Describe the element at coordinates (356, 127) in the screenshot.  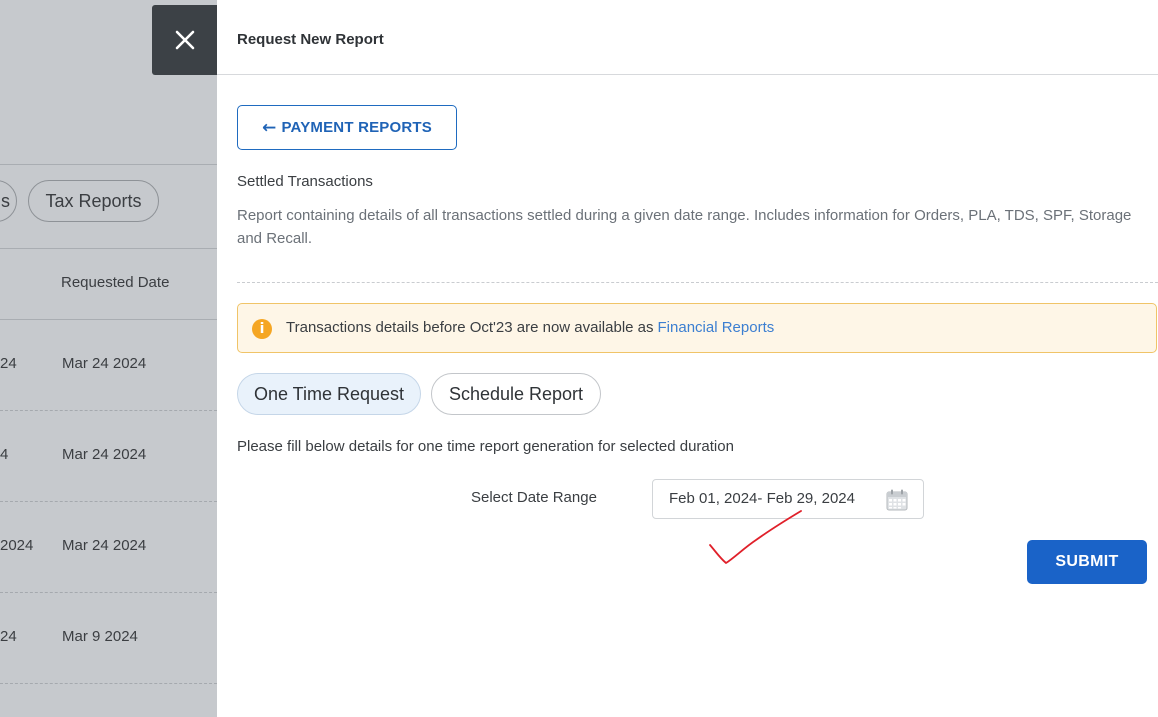
I see `back-button-label: PAYMENT REPORTS` at that location.